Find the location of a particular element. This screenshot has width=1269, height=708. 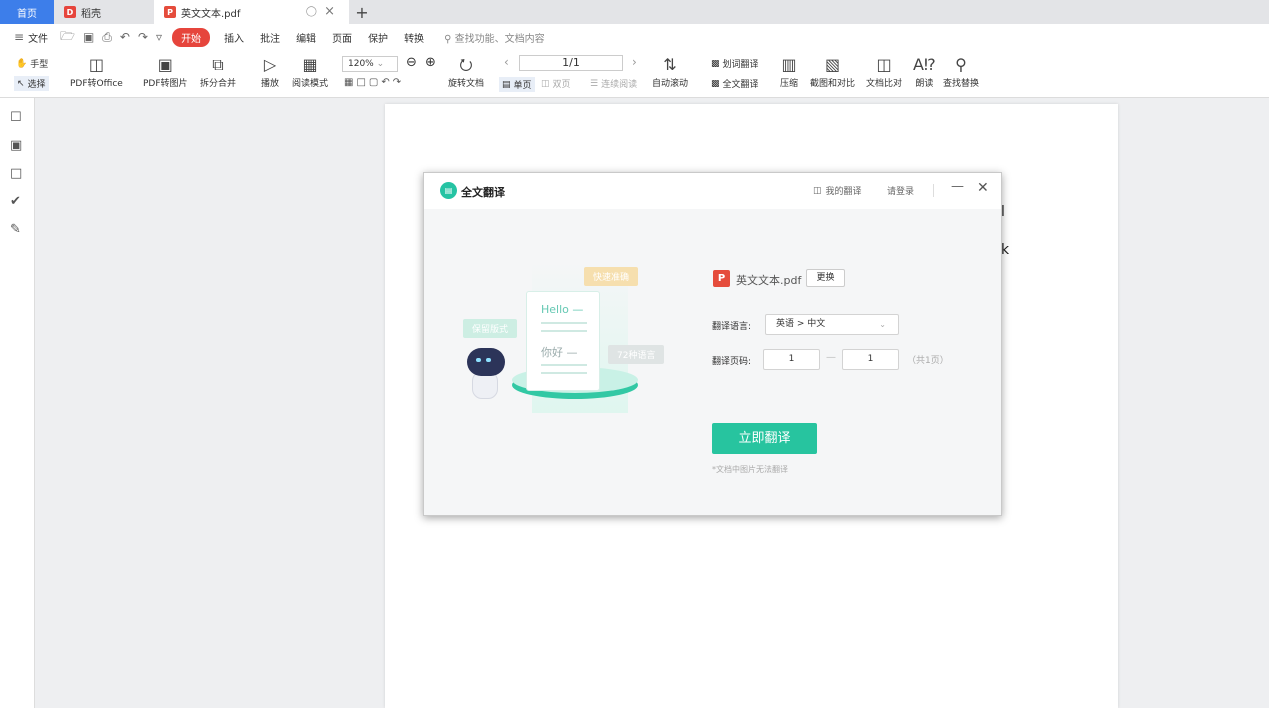

dialog-header: ▤ 全文翻译 ◫ 我的翻译 请登录 — ✕ is located at coordinates (712, 191).